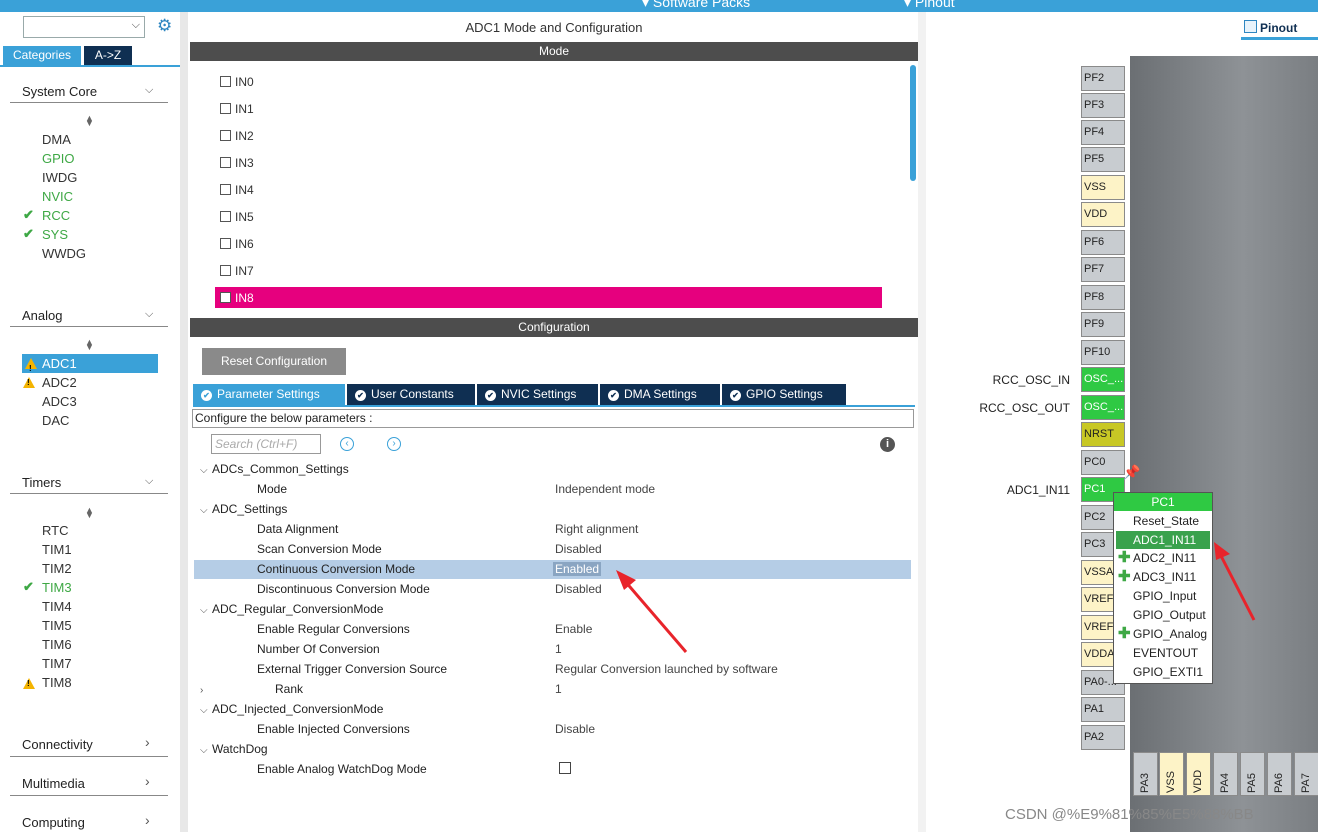 This screenshot has width=1318, height=832. What do you see at coordinates (575, 729) in the screenshot?
I see `param-enable-injected-value: Disable` at bounding box center [575, 729].